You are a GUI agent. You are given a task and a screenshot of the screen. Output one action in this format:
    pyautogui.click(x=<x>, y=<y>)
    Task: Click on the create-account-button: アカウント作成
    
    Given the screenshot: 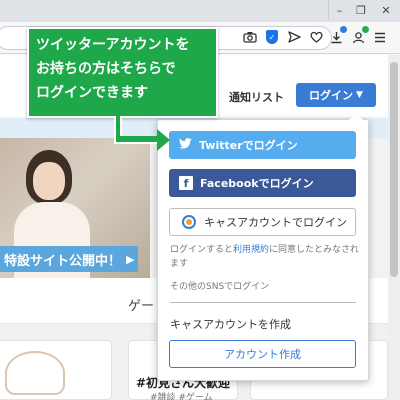 What is the action you would take?
    pyautogui.click(x=262, y=354)
    